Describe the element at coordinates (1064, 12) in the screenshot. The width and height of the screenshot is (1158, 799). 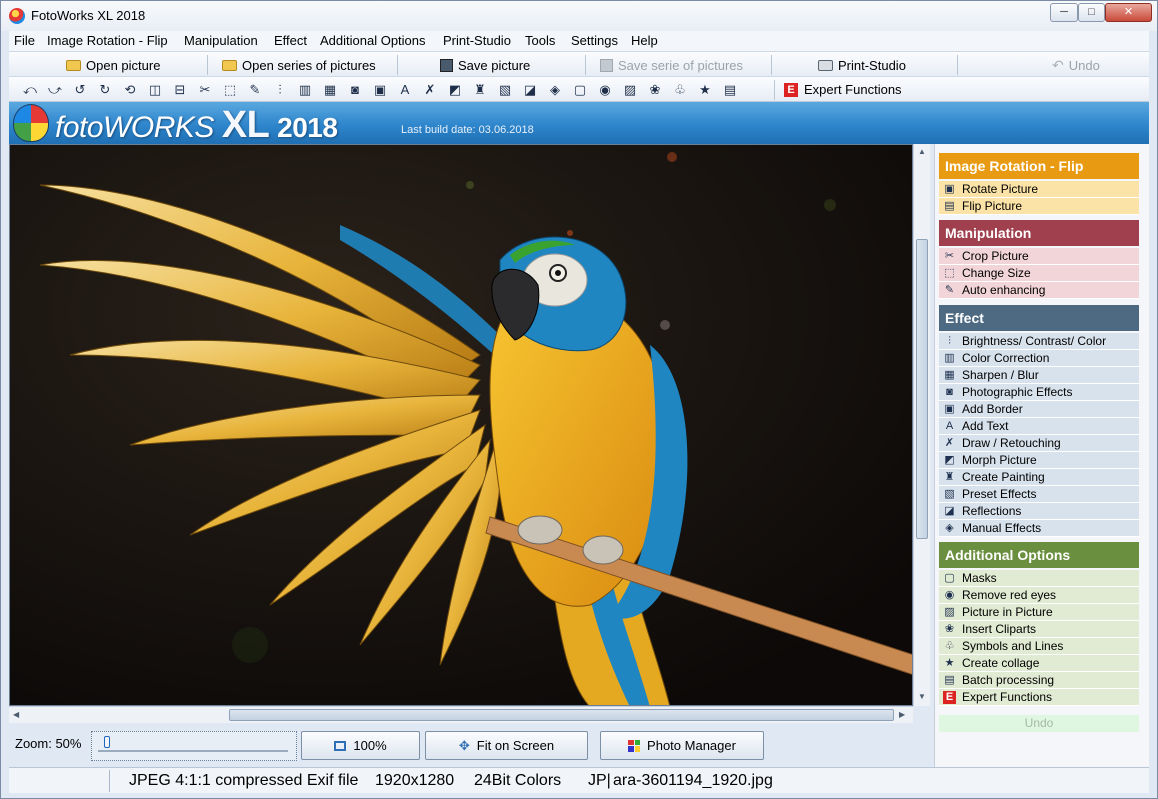
I see `minimize-button: ─` at that location.